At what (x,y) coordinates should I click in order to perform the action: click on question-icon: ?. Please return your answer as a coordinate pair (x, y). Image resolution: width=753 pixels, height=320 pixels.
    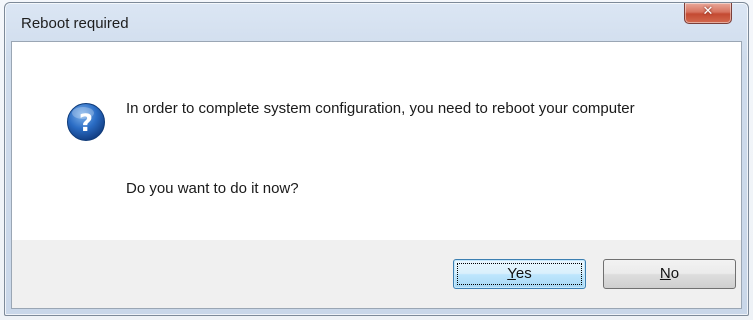
    Looking at the image, I should click on (86, 122).